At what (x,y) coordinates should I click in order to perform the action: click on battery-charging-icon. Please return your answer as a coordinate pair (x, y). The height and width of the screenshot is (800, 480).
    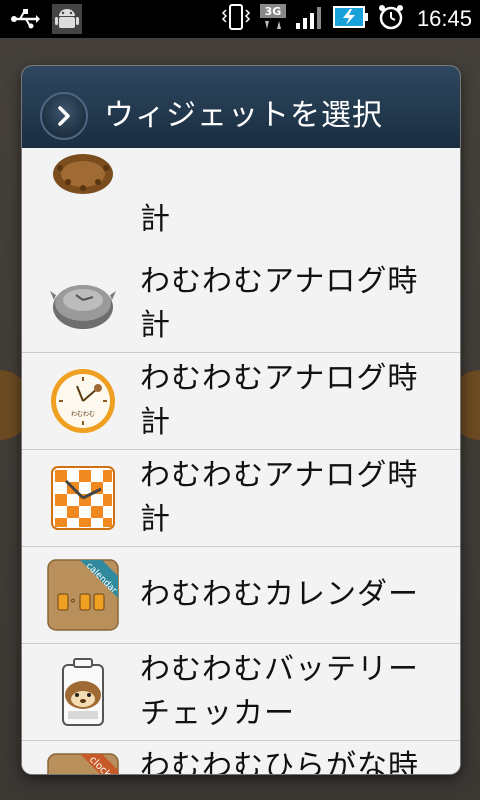
    Looking at the image, I should click on (350, 19).